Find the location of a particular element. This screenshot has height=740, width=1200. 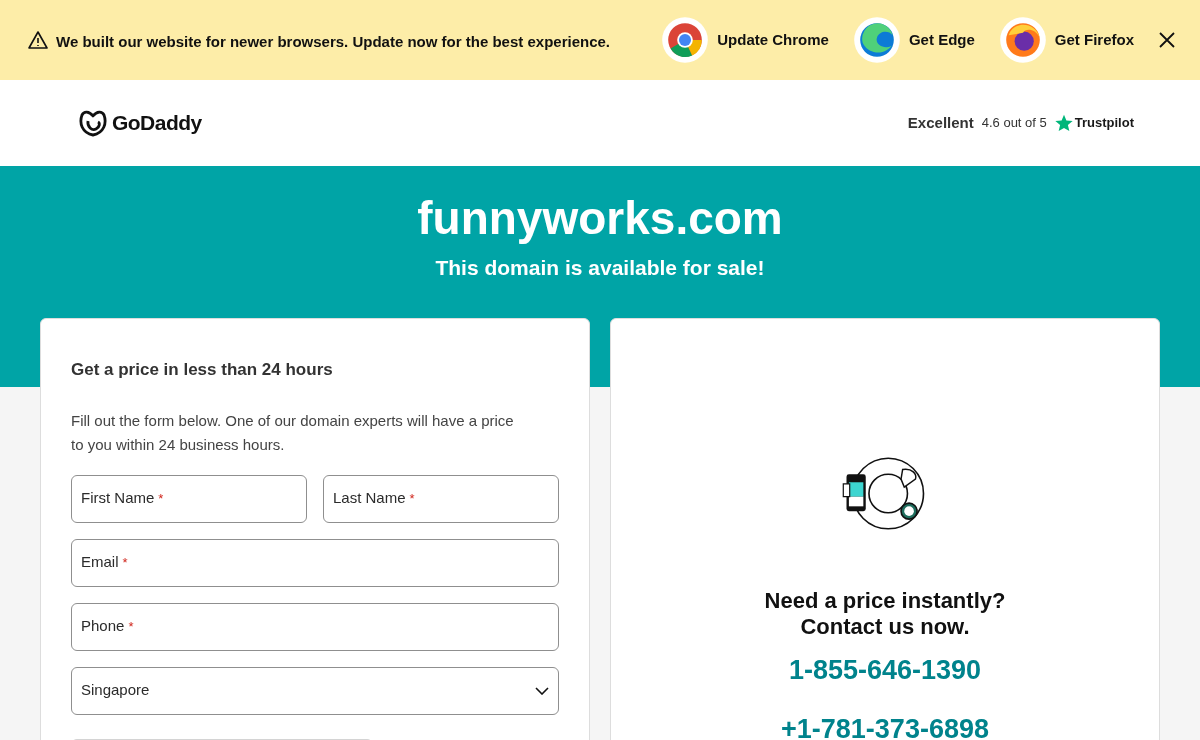

star-icon is located at coordinates (1063, 123).